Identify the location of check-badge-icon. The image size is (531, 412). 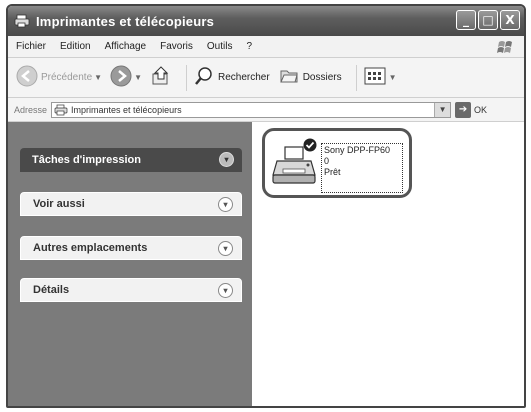
(310, 145).